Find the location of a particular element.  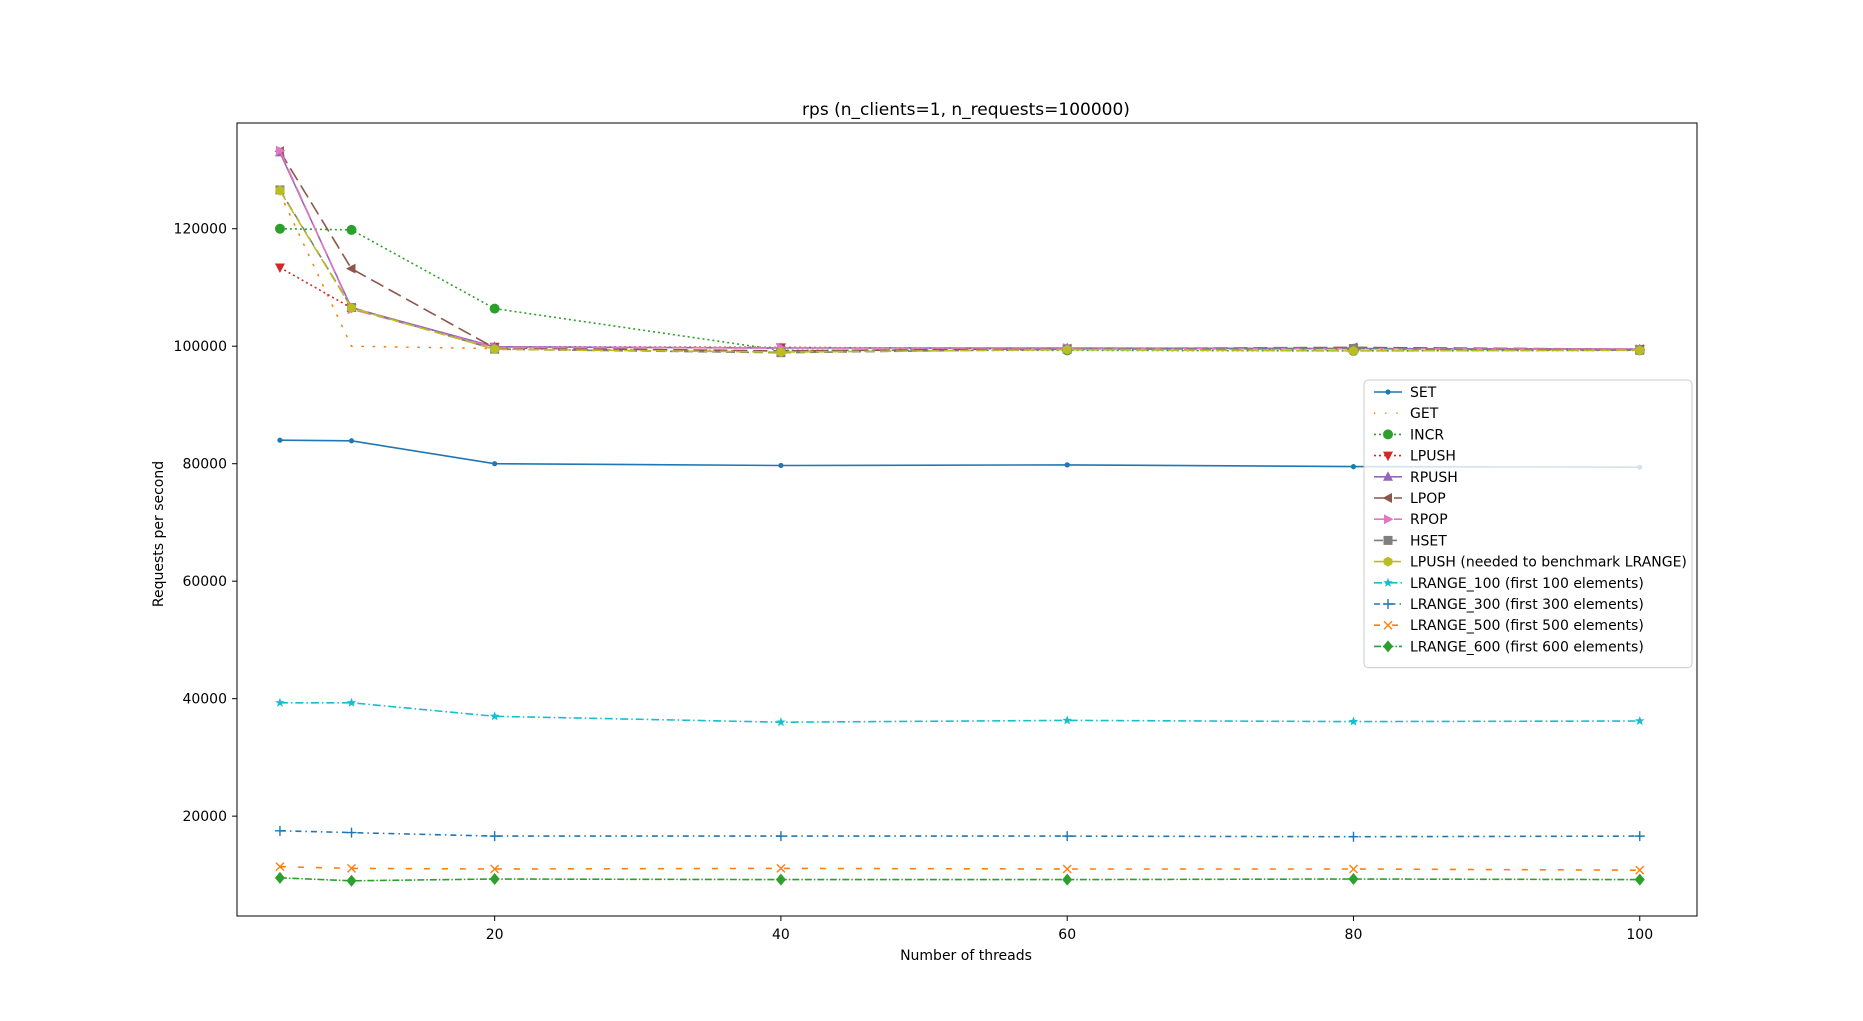

legend-label: LPUSH (needed to benchmark LRANGE) is located at coordinates (1548, 563).